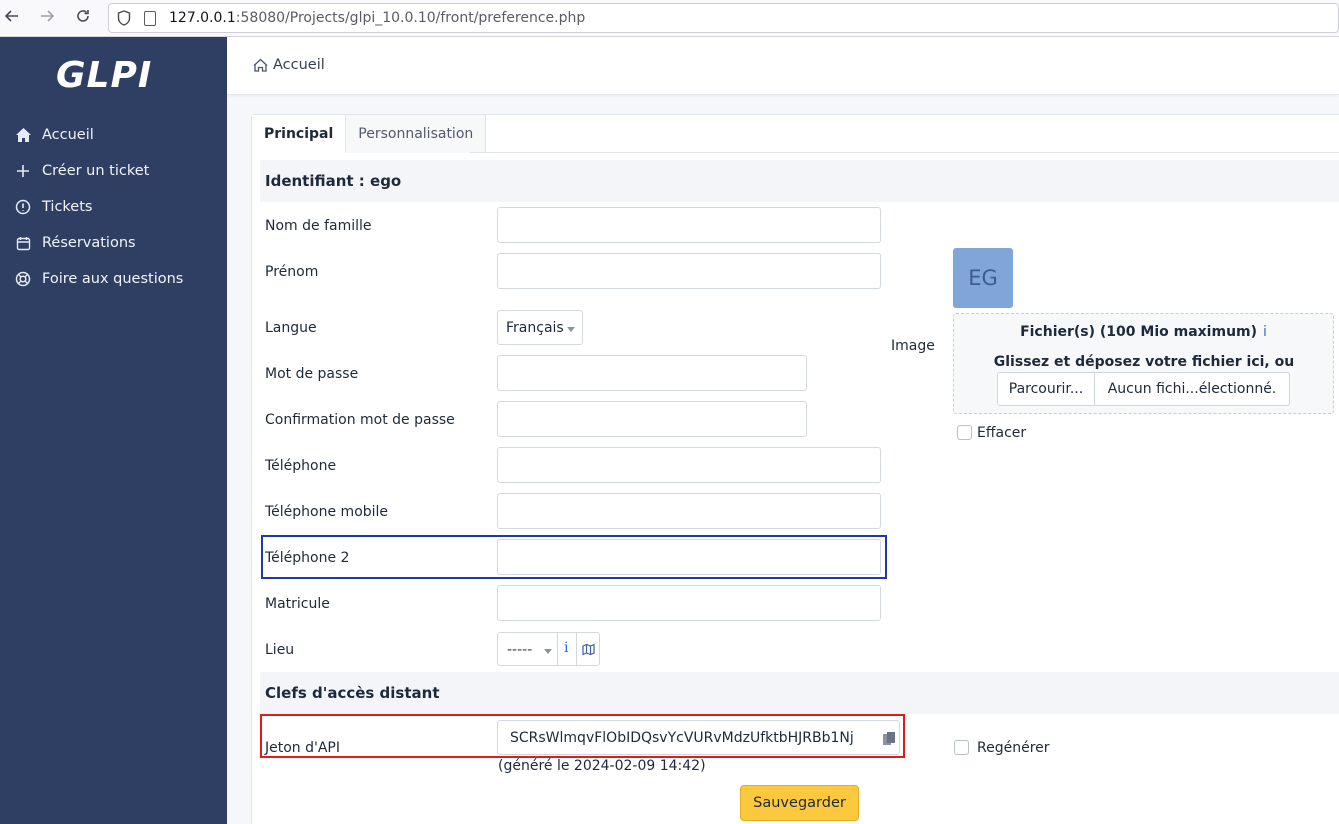  I want to click on avatar: EG, so click(983, 278).